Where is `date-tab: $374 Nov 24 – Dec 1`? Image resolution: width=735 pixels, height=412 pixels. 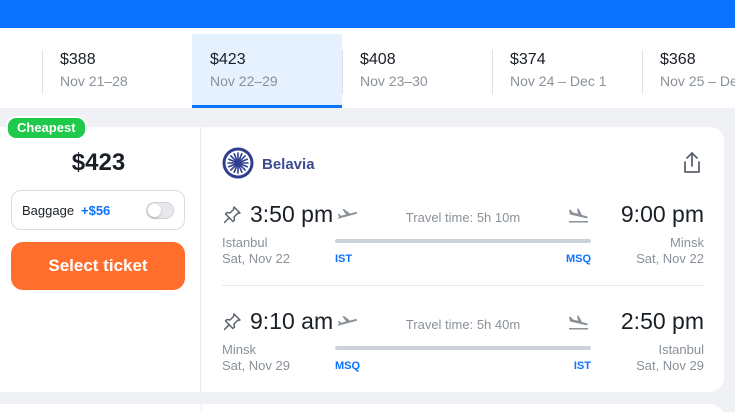 date-tab: $374 Nov 24 – Dec 1 is located at coordinates (567, 71).